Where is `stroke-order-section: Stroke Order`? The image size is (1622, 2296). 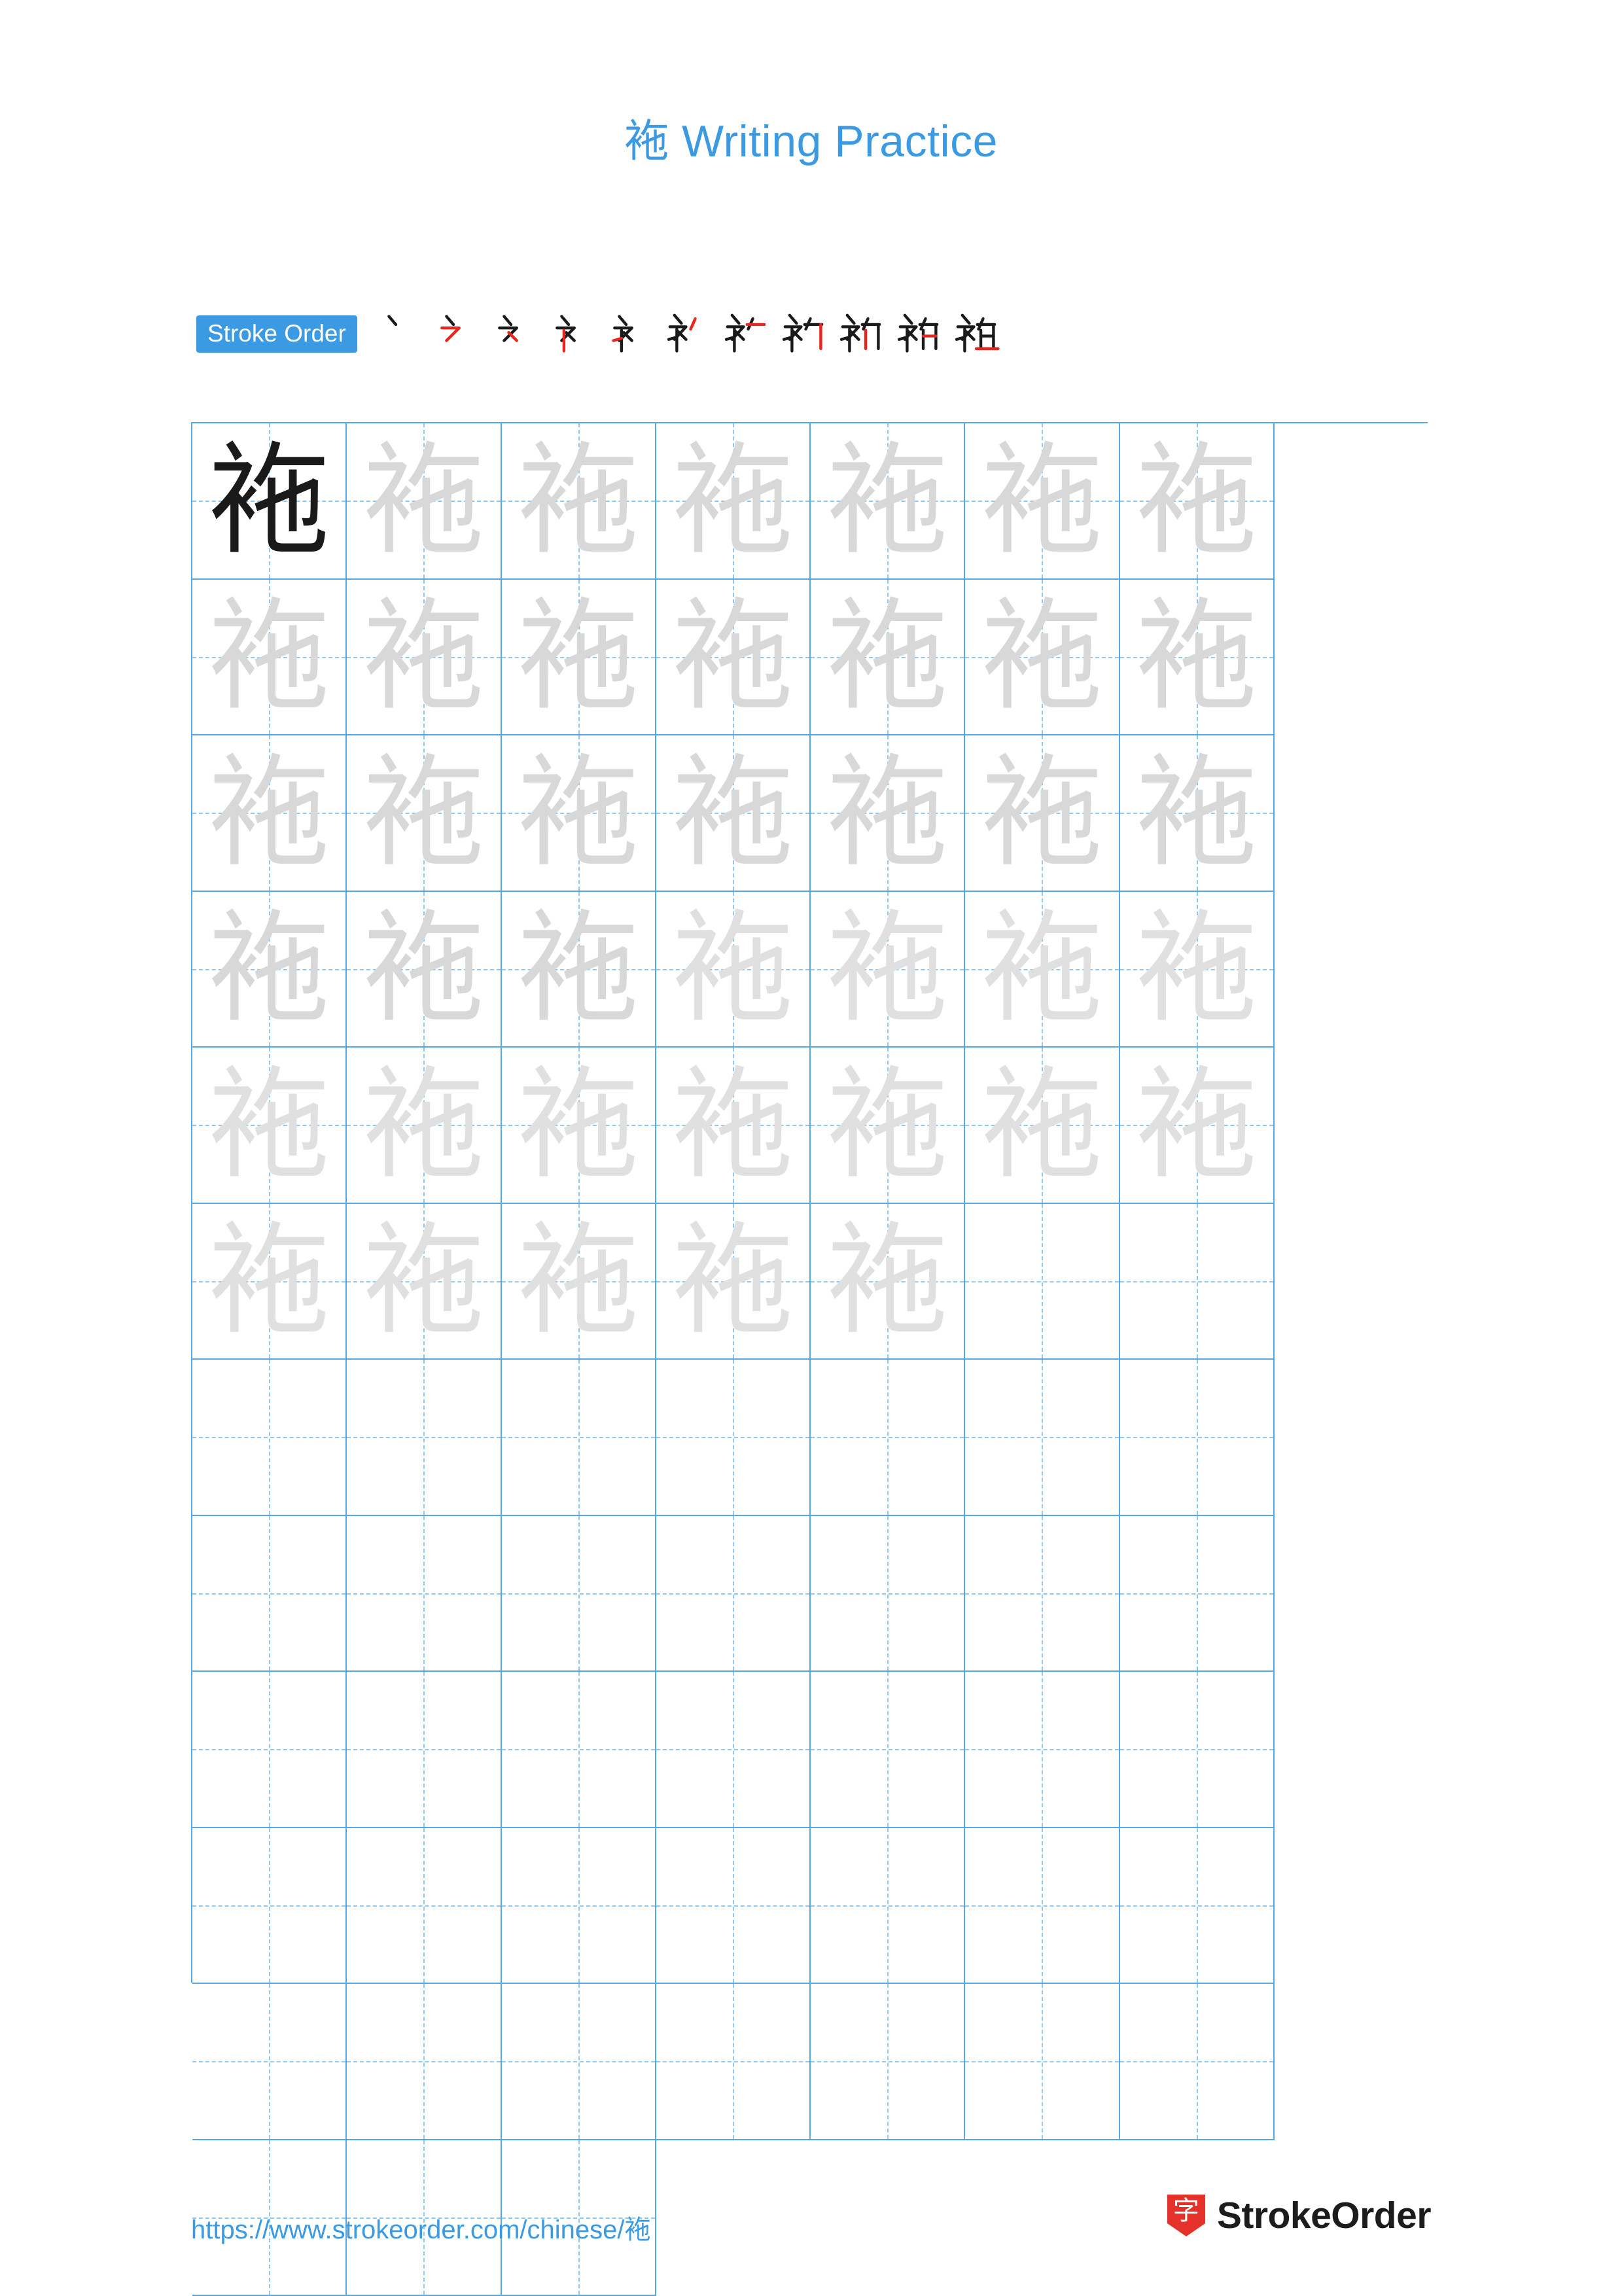
stroke-order-section: Stroke Order is located at coordinates (817, 333).